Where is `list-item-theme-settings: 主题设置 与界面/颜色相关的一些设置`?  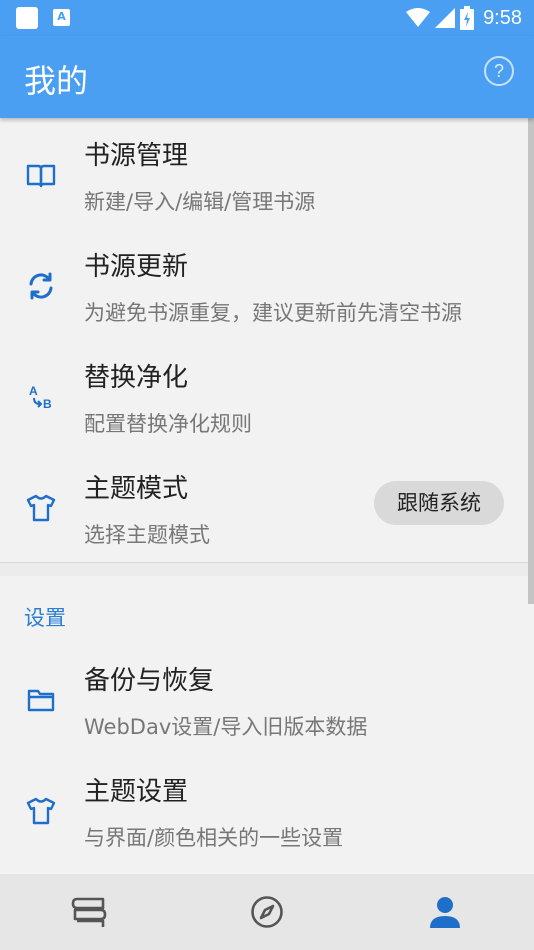
list-item-theme-settings: 主题设置 与界面/颜色相关的一些设置 is located at coordinates (264, 809).